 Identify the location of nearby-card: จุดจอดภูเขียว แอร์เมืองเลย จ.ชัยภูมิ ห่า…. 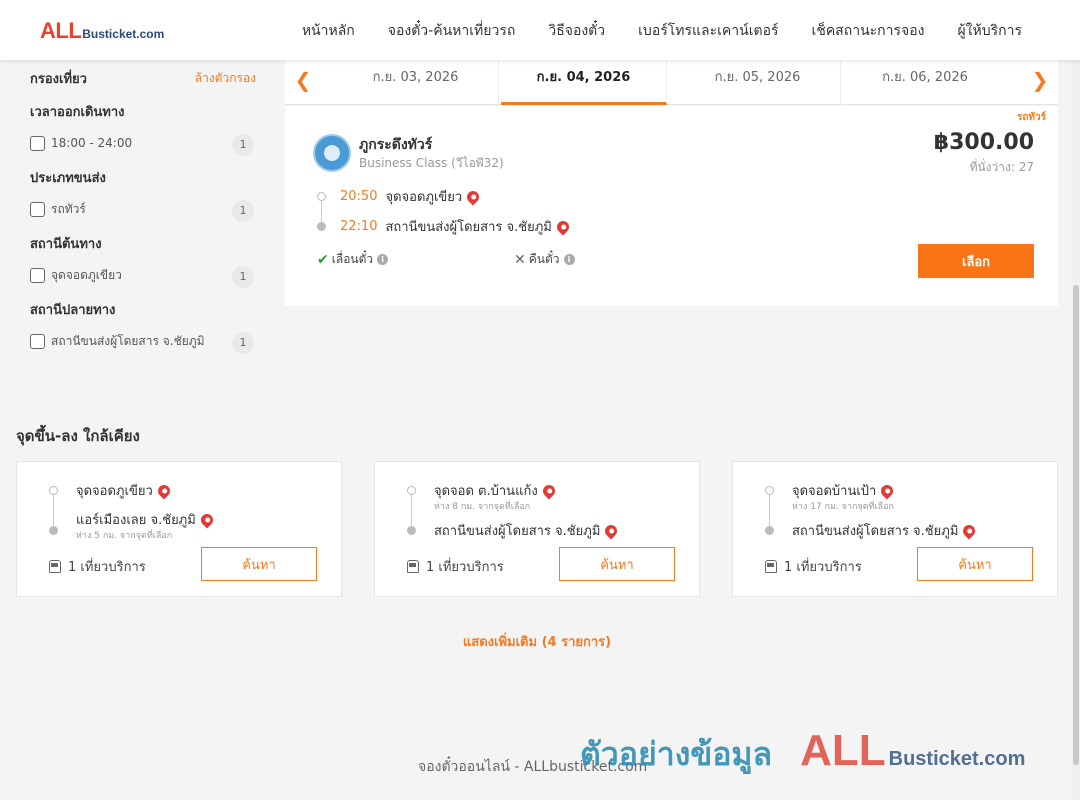
(179, 529).